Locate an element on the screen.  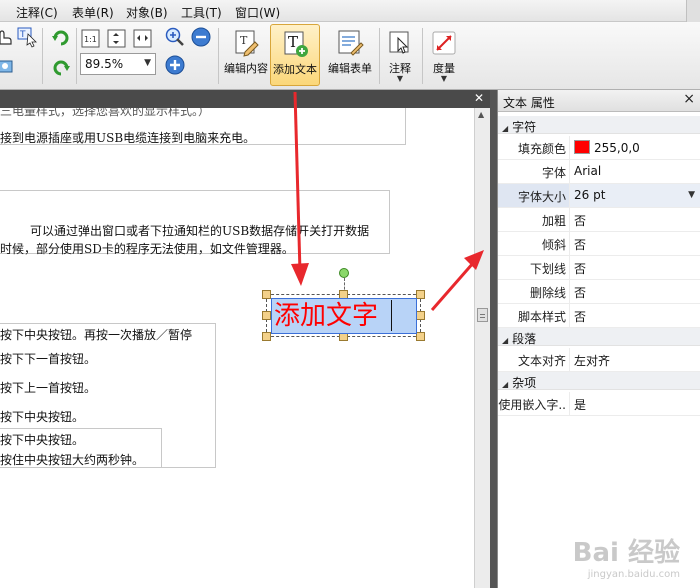
properties-header: 文本 属性 × is located at coordinates (599, 101).